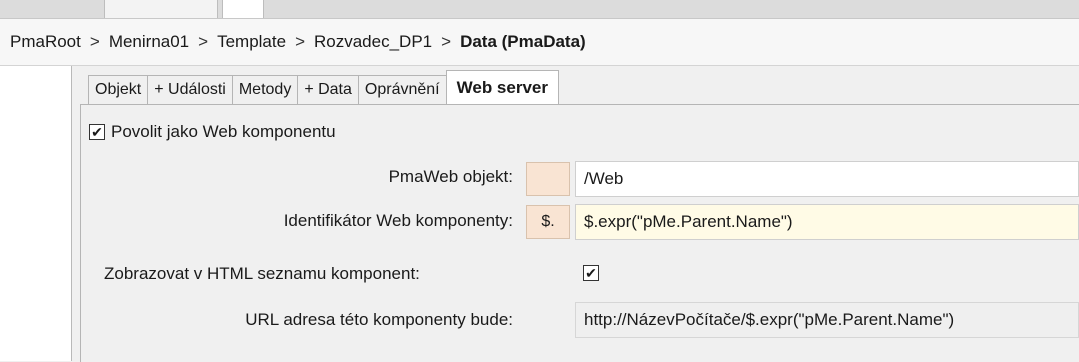 Image resolution: width=1079 pixels, height=362 pixels. What do you see at coordinates (262, 273) in the screenshot?
I see `show-in-list-label: Zobrazovat v HTML seznamu komponent:` at bounding box center [262, 273].